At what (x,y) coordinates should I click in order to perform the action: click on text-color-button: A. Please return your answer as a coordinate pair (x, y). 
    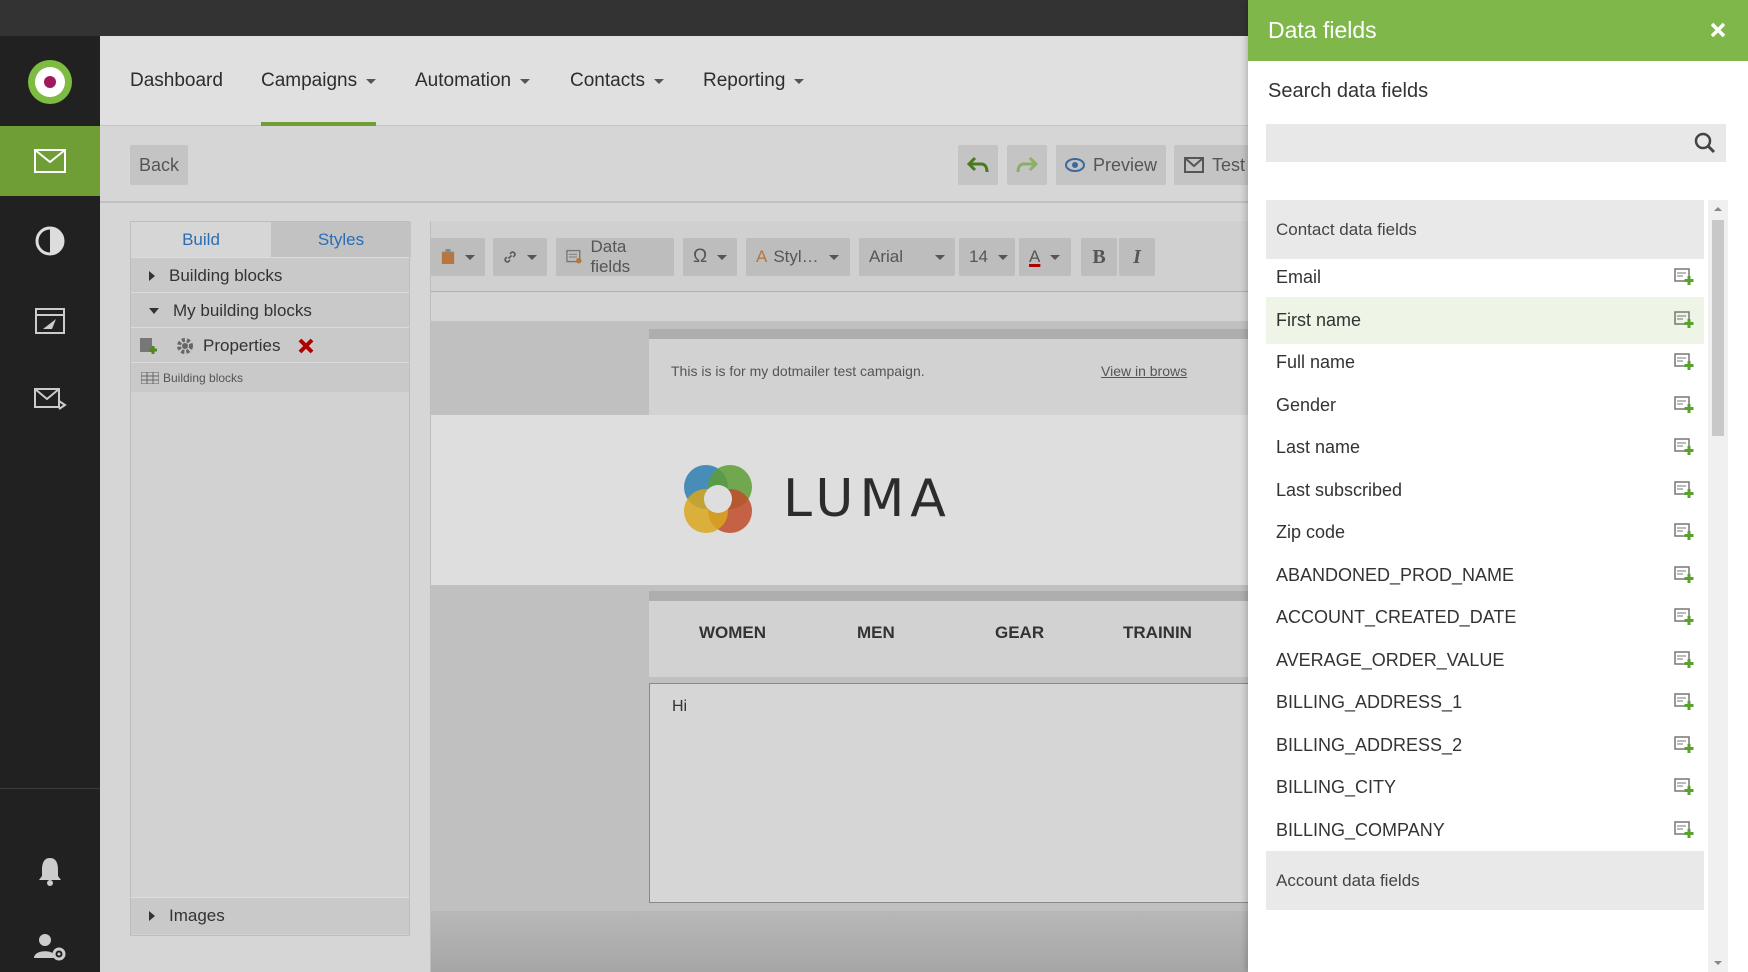
    Looking at the image, I should click on (1045, 257).